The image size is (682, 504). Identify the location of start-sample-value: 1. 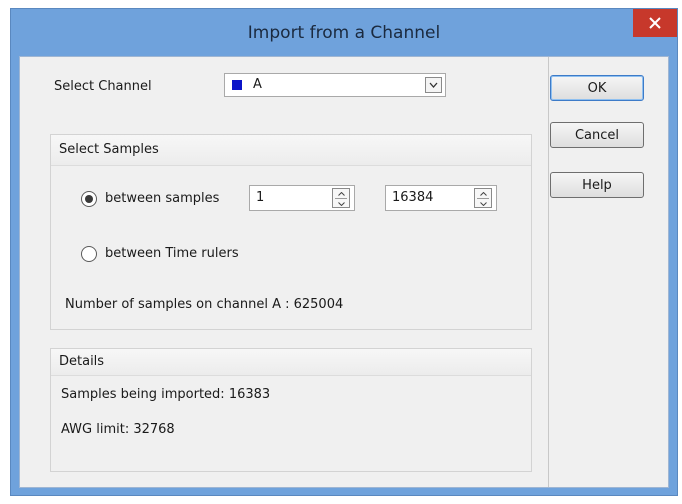
(260, 197).